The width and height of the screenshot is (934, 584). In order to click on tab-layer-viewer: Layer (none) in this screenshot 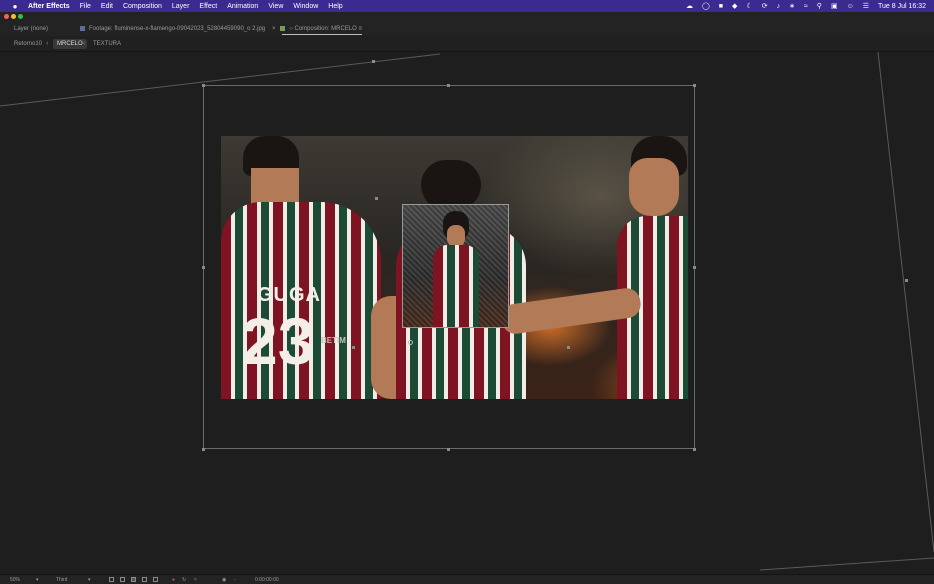, I will do `click(31, 29)`.